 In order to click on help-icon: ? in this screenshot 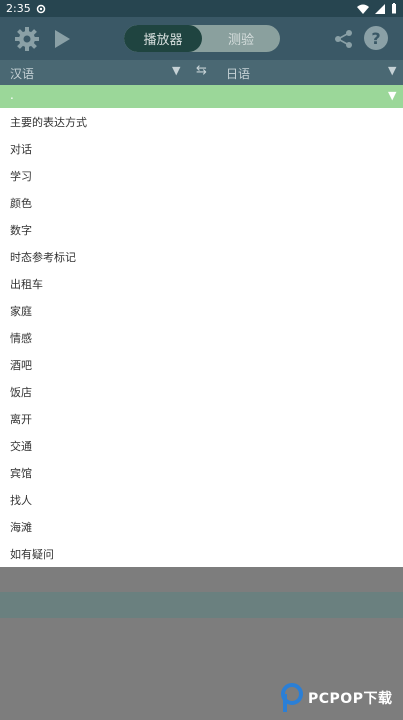, I will do `click(376, 38)`.